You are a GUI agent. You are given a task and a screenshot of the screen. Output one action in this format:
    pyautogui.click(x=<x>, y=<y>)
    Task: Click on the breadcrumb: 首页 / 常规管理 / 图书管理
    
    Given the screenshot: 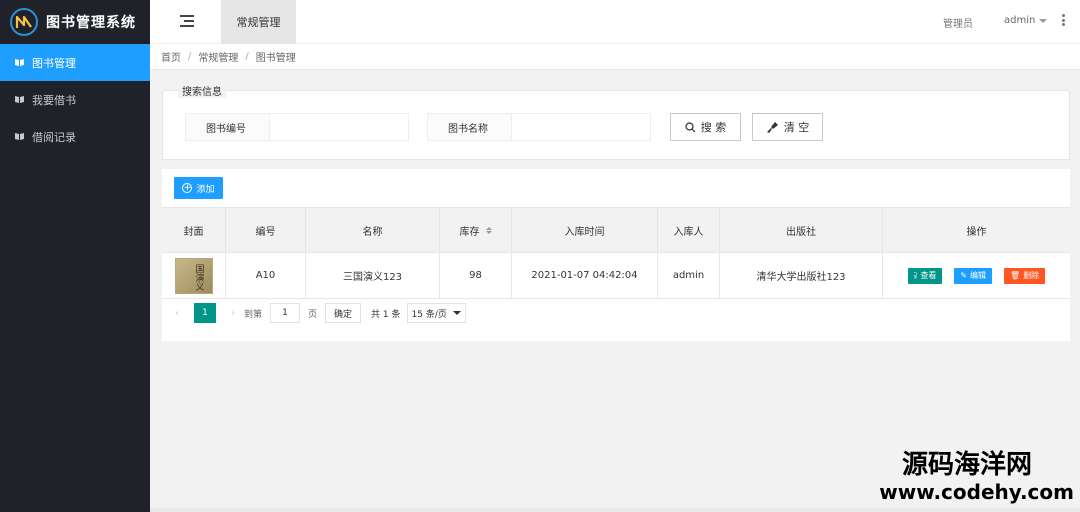 What is the action you would take?
    pyautogui.click(x=615, y=57)
    